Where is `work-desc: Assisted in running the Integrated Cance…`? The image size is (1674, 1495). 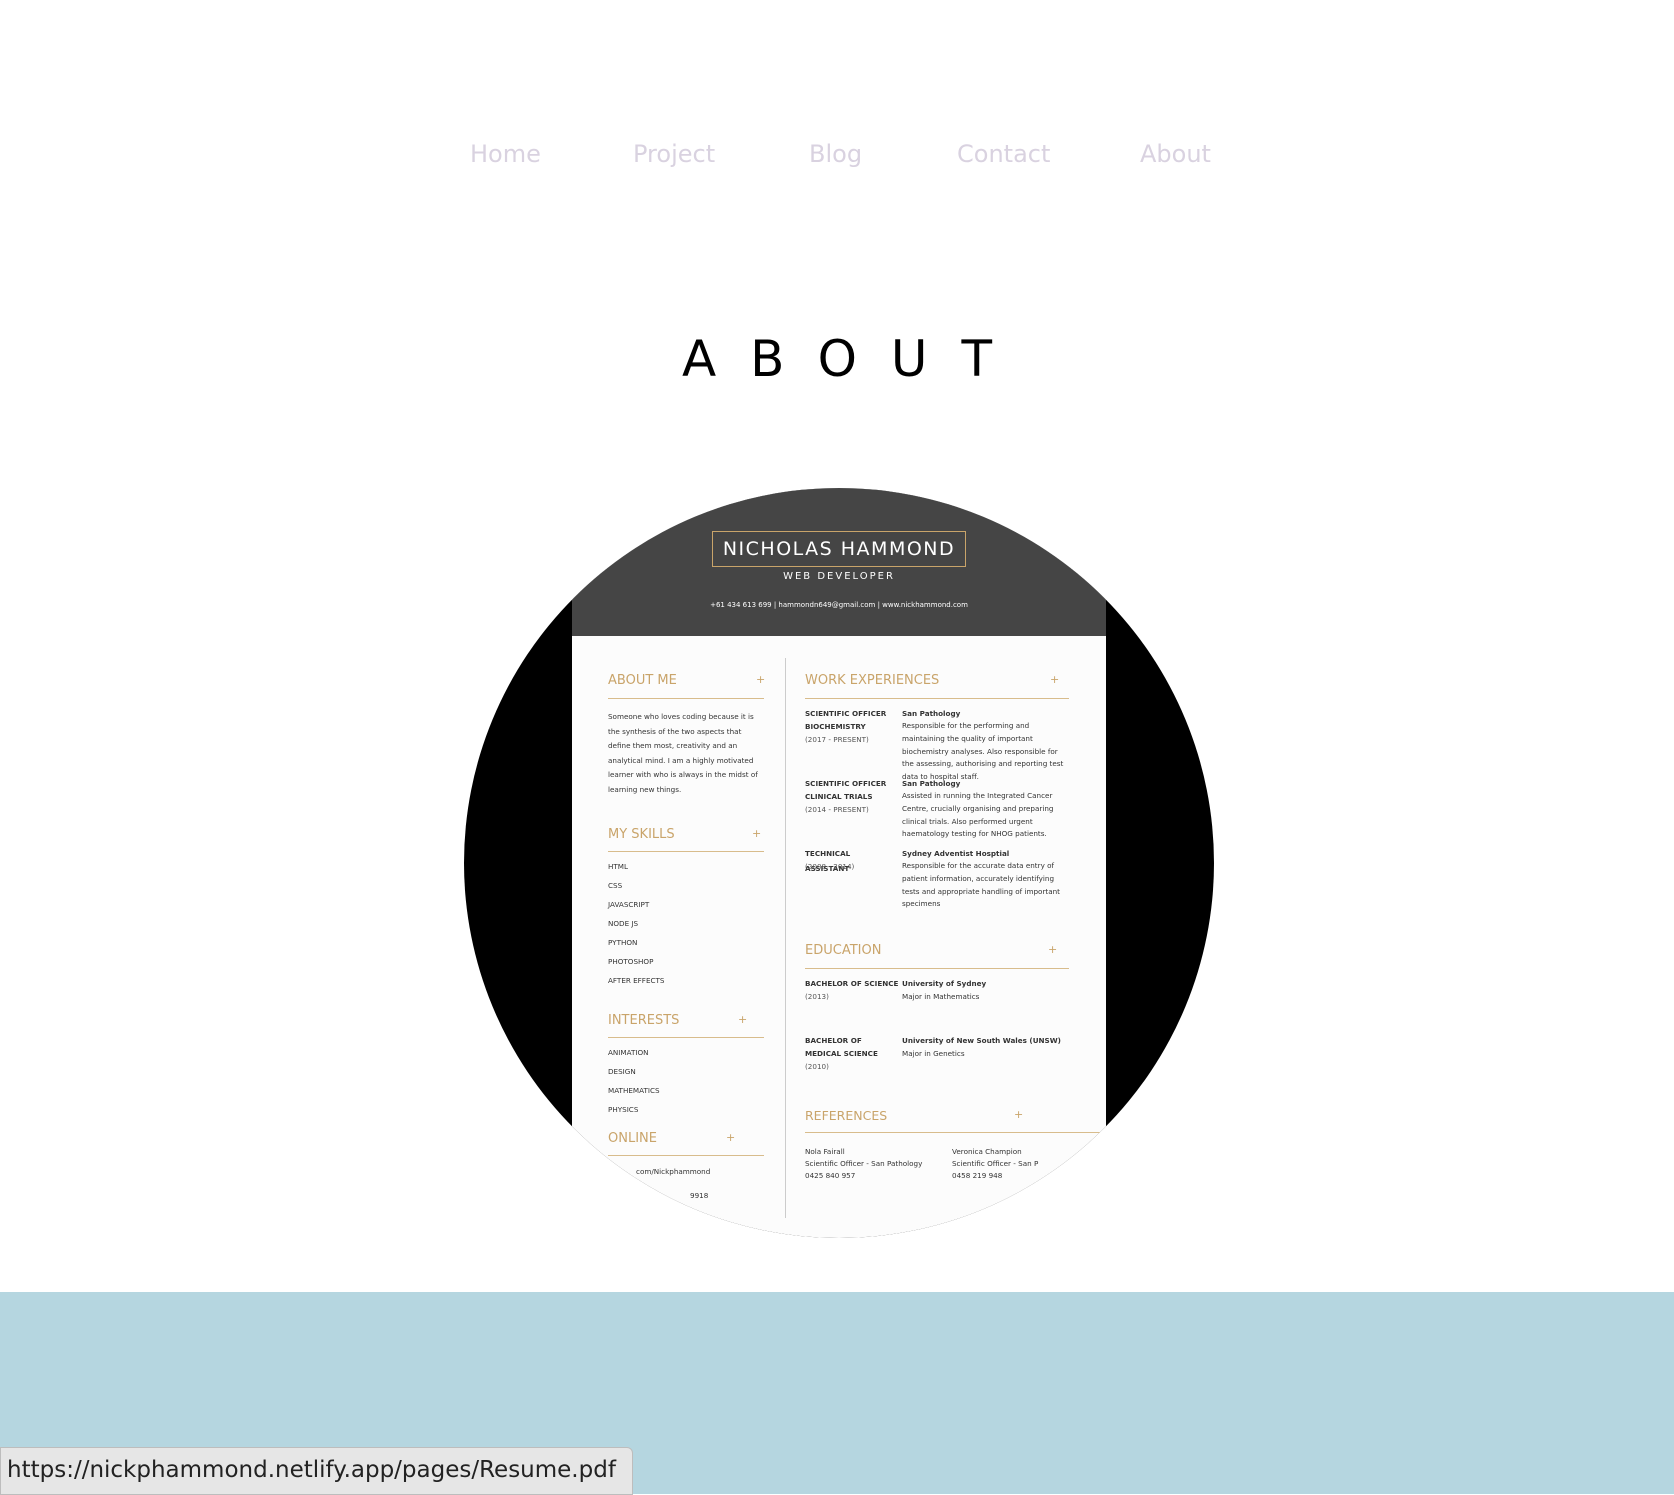 work-desc: Assisted in running the Integrated Cance… is located at coordinates (978, 815).